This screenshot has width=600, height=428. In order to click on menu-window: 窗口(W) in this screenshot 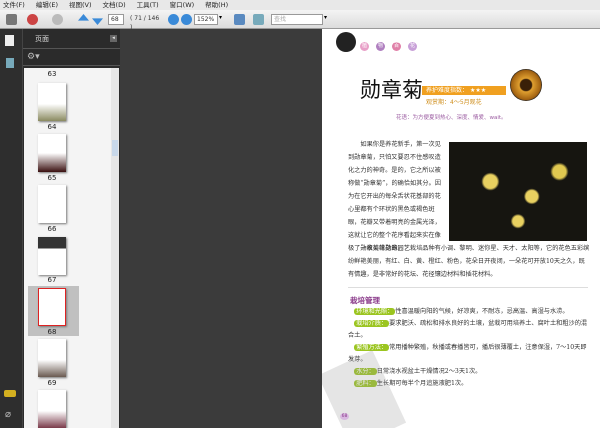, I will do `click(182, 5)`.